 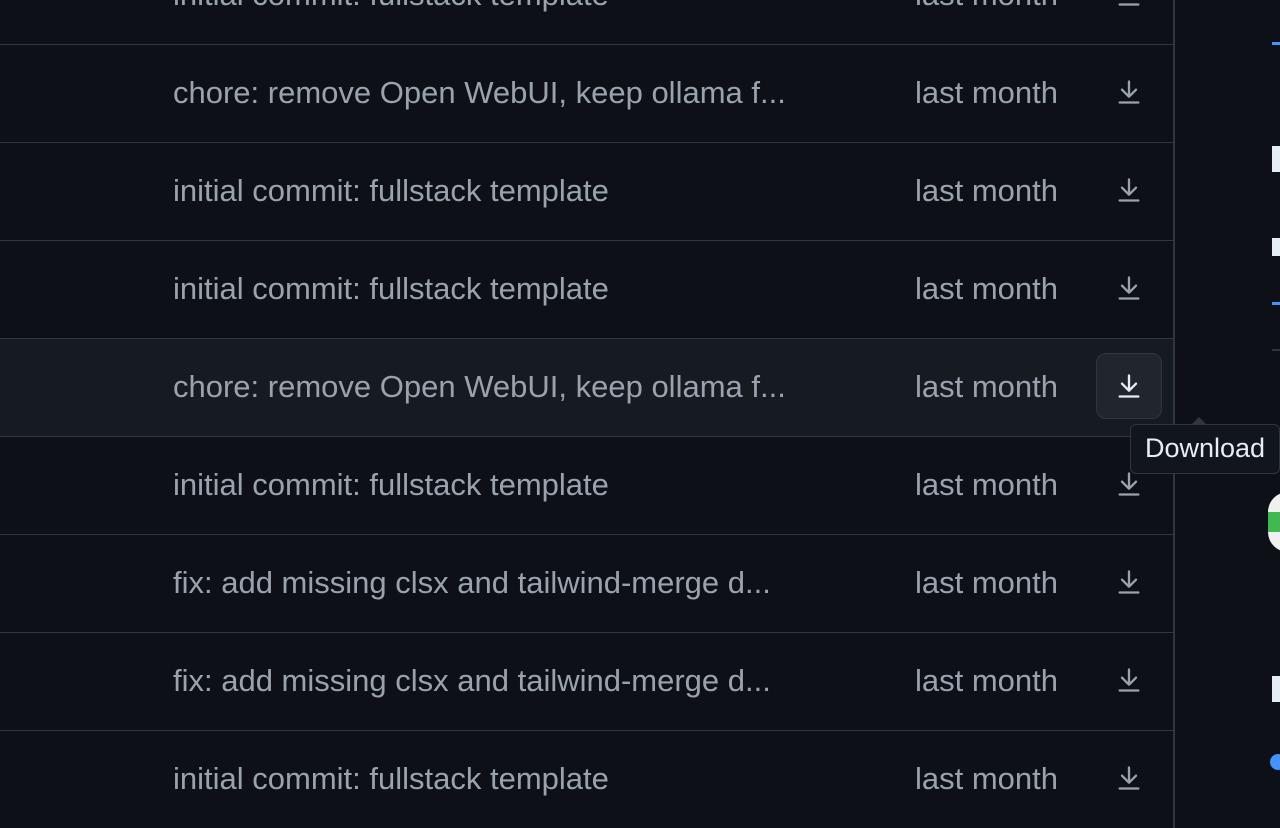 I want to click on sidebar-divider, so click(x=1276, y=350).